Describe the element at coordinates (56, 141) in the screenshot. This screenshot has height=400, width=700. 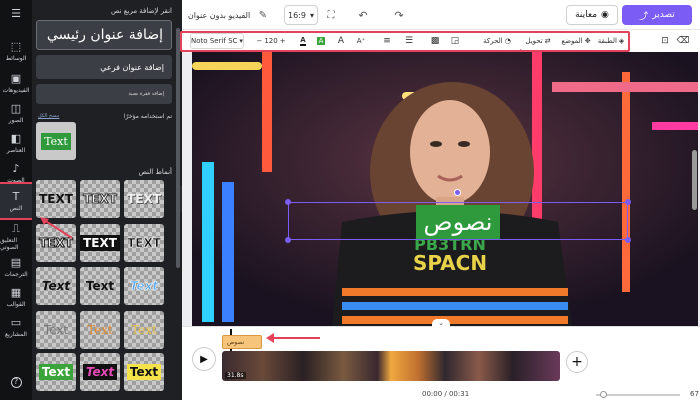
I see `recent-text-style: Text` at that location.